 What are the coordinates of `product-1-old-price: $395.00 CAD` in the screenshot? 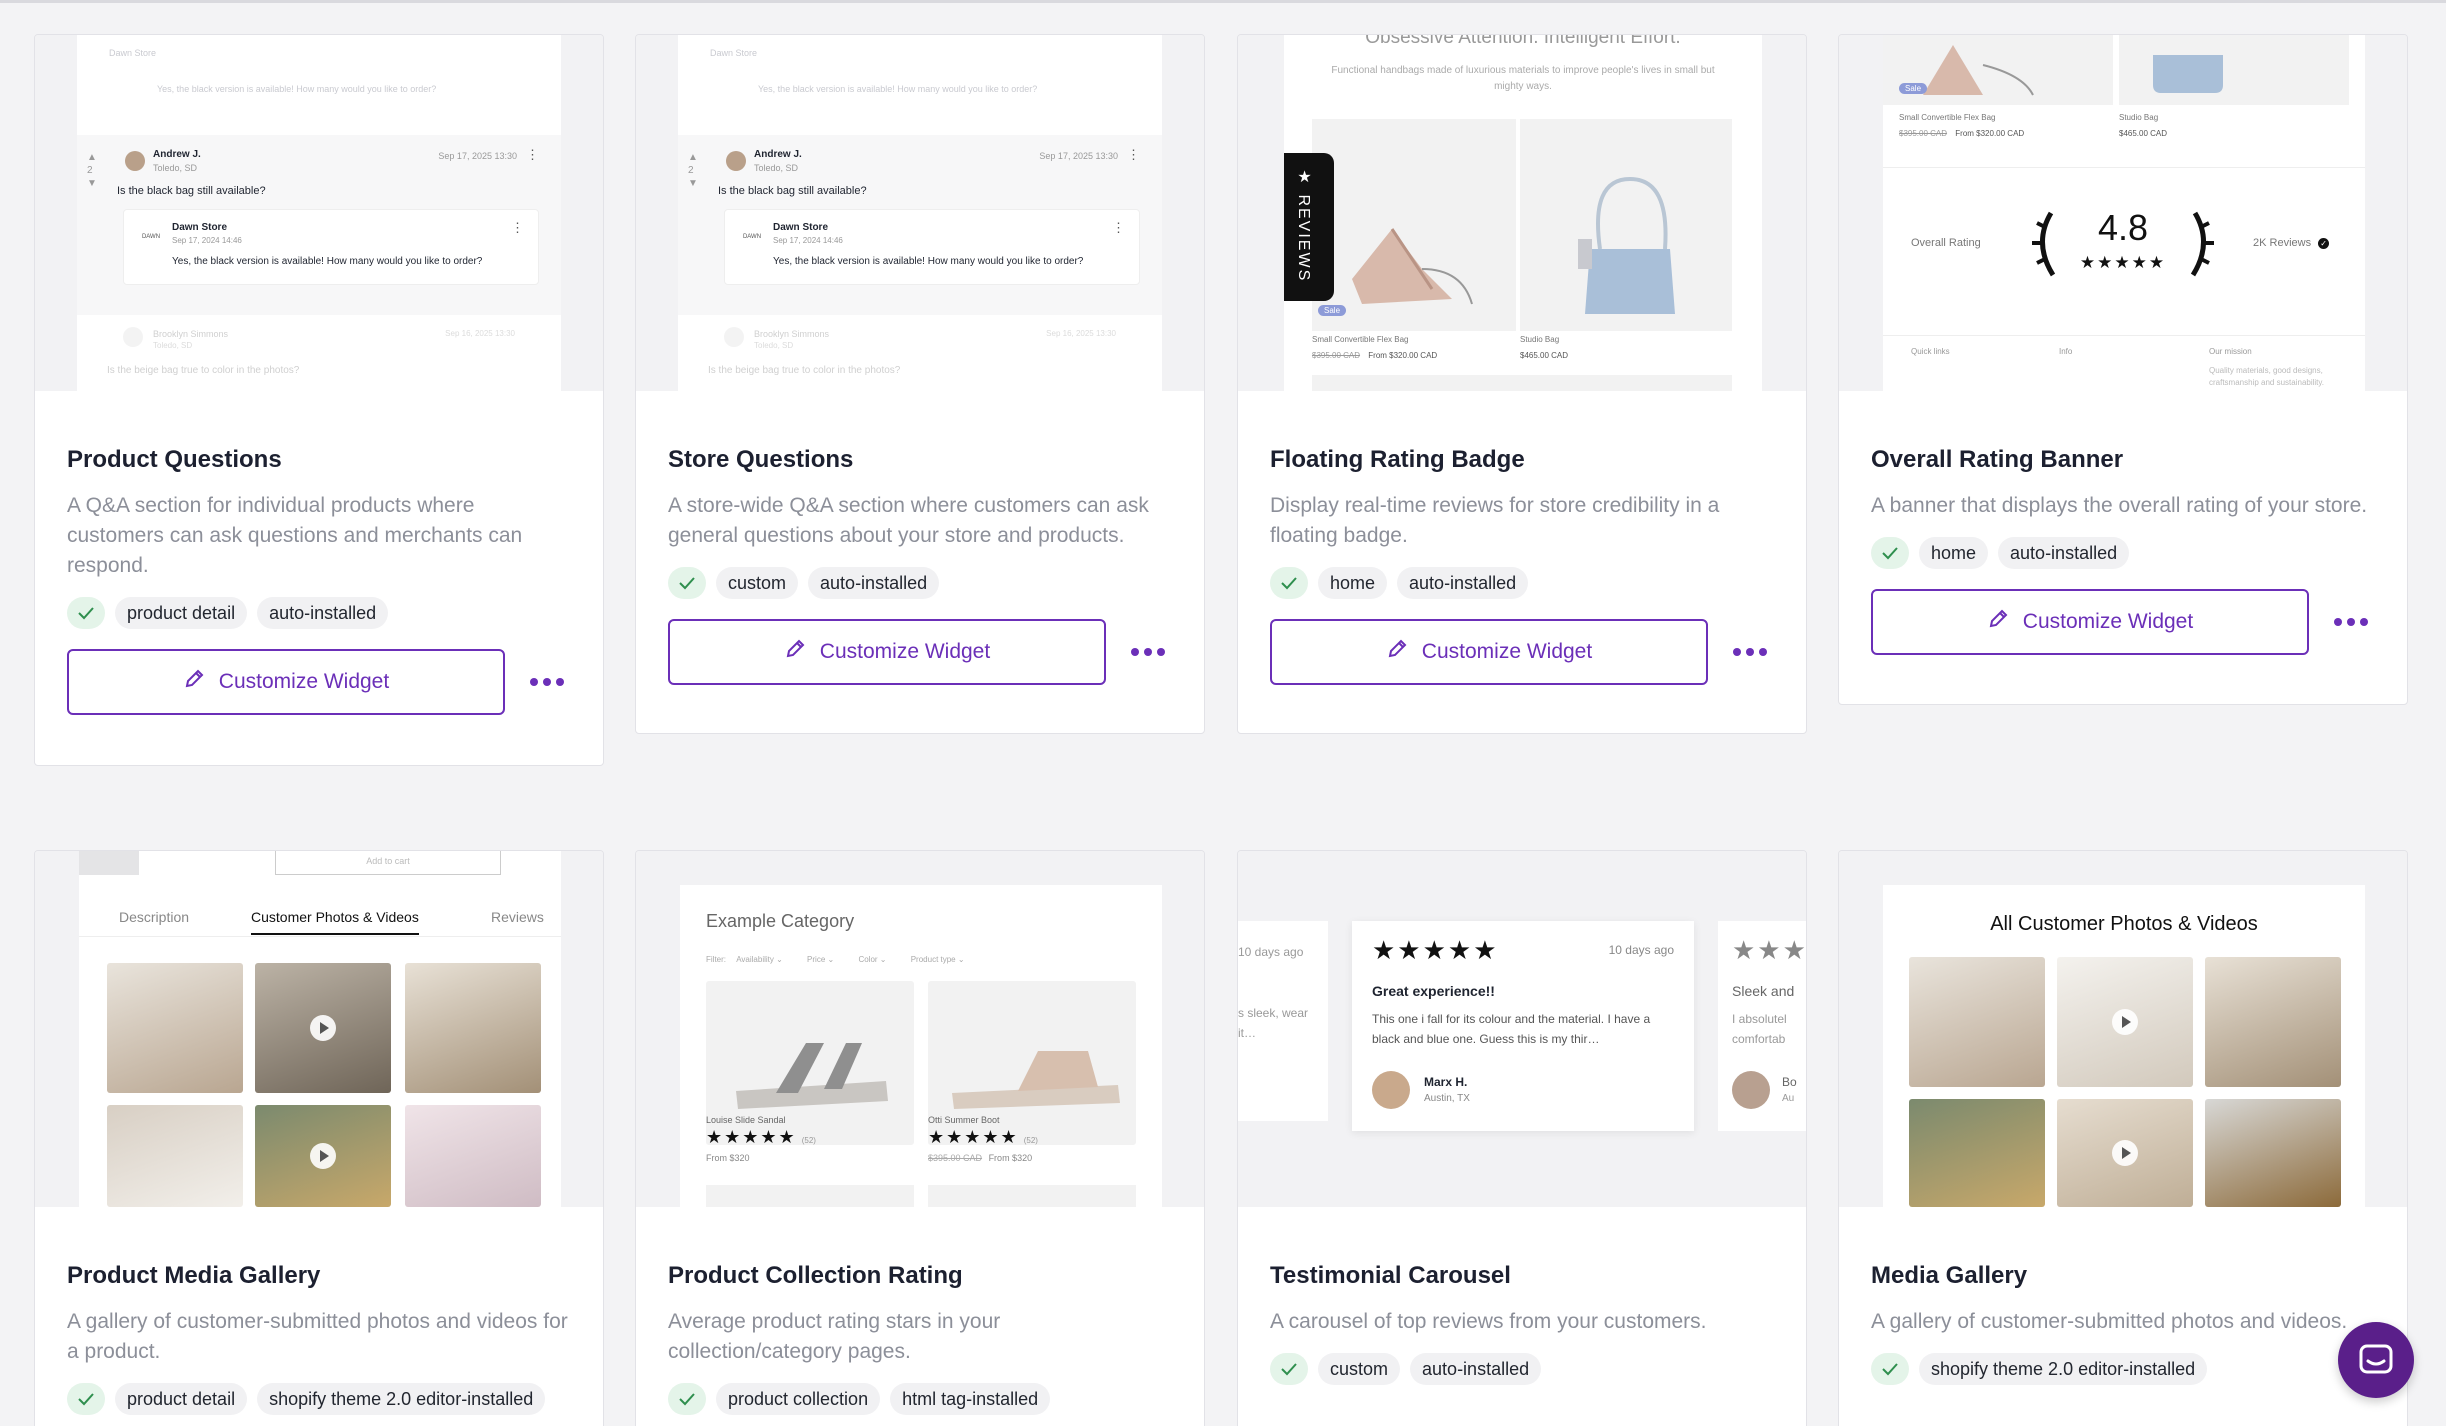 It's located at (1336, 355).